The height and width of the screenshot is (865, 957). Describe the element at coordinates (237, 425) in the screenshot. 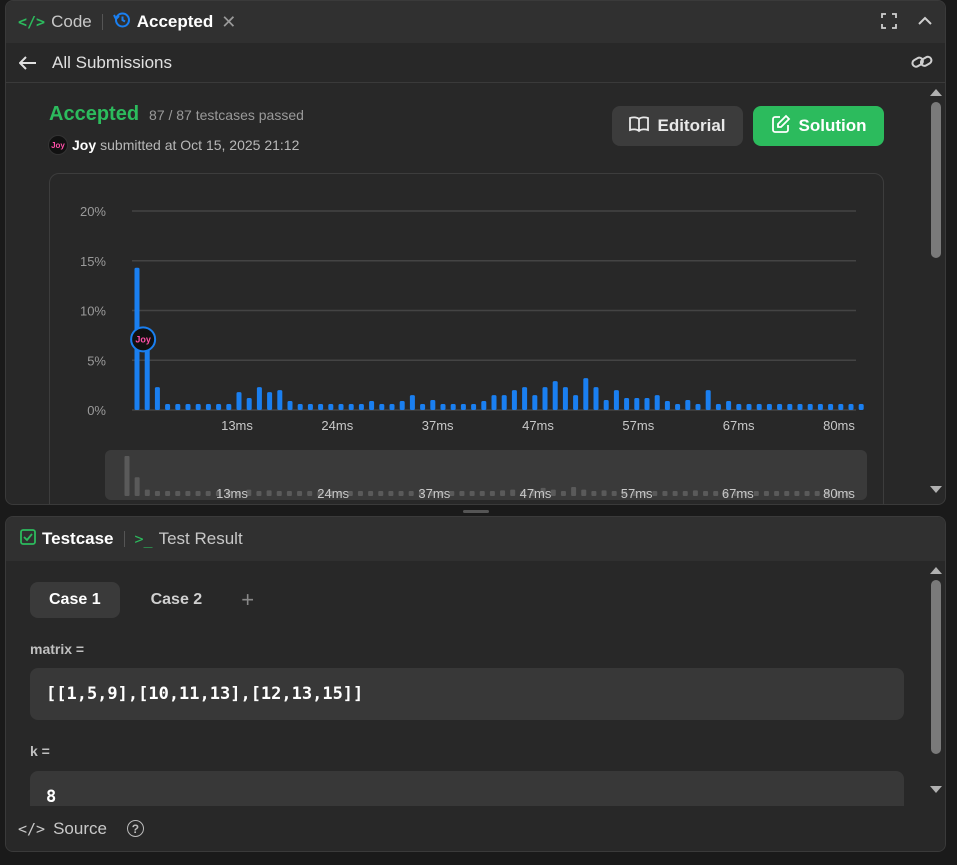

I see `x-tick-label: 13ms` at that location.